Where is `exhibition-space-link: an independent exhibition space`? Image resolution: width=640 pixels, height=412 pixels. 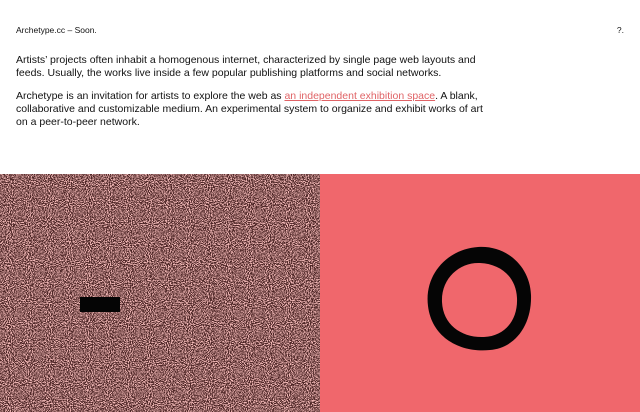
exhibition-space-link: an independent exhibition space is located at coordinates (359, 96).